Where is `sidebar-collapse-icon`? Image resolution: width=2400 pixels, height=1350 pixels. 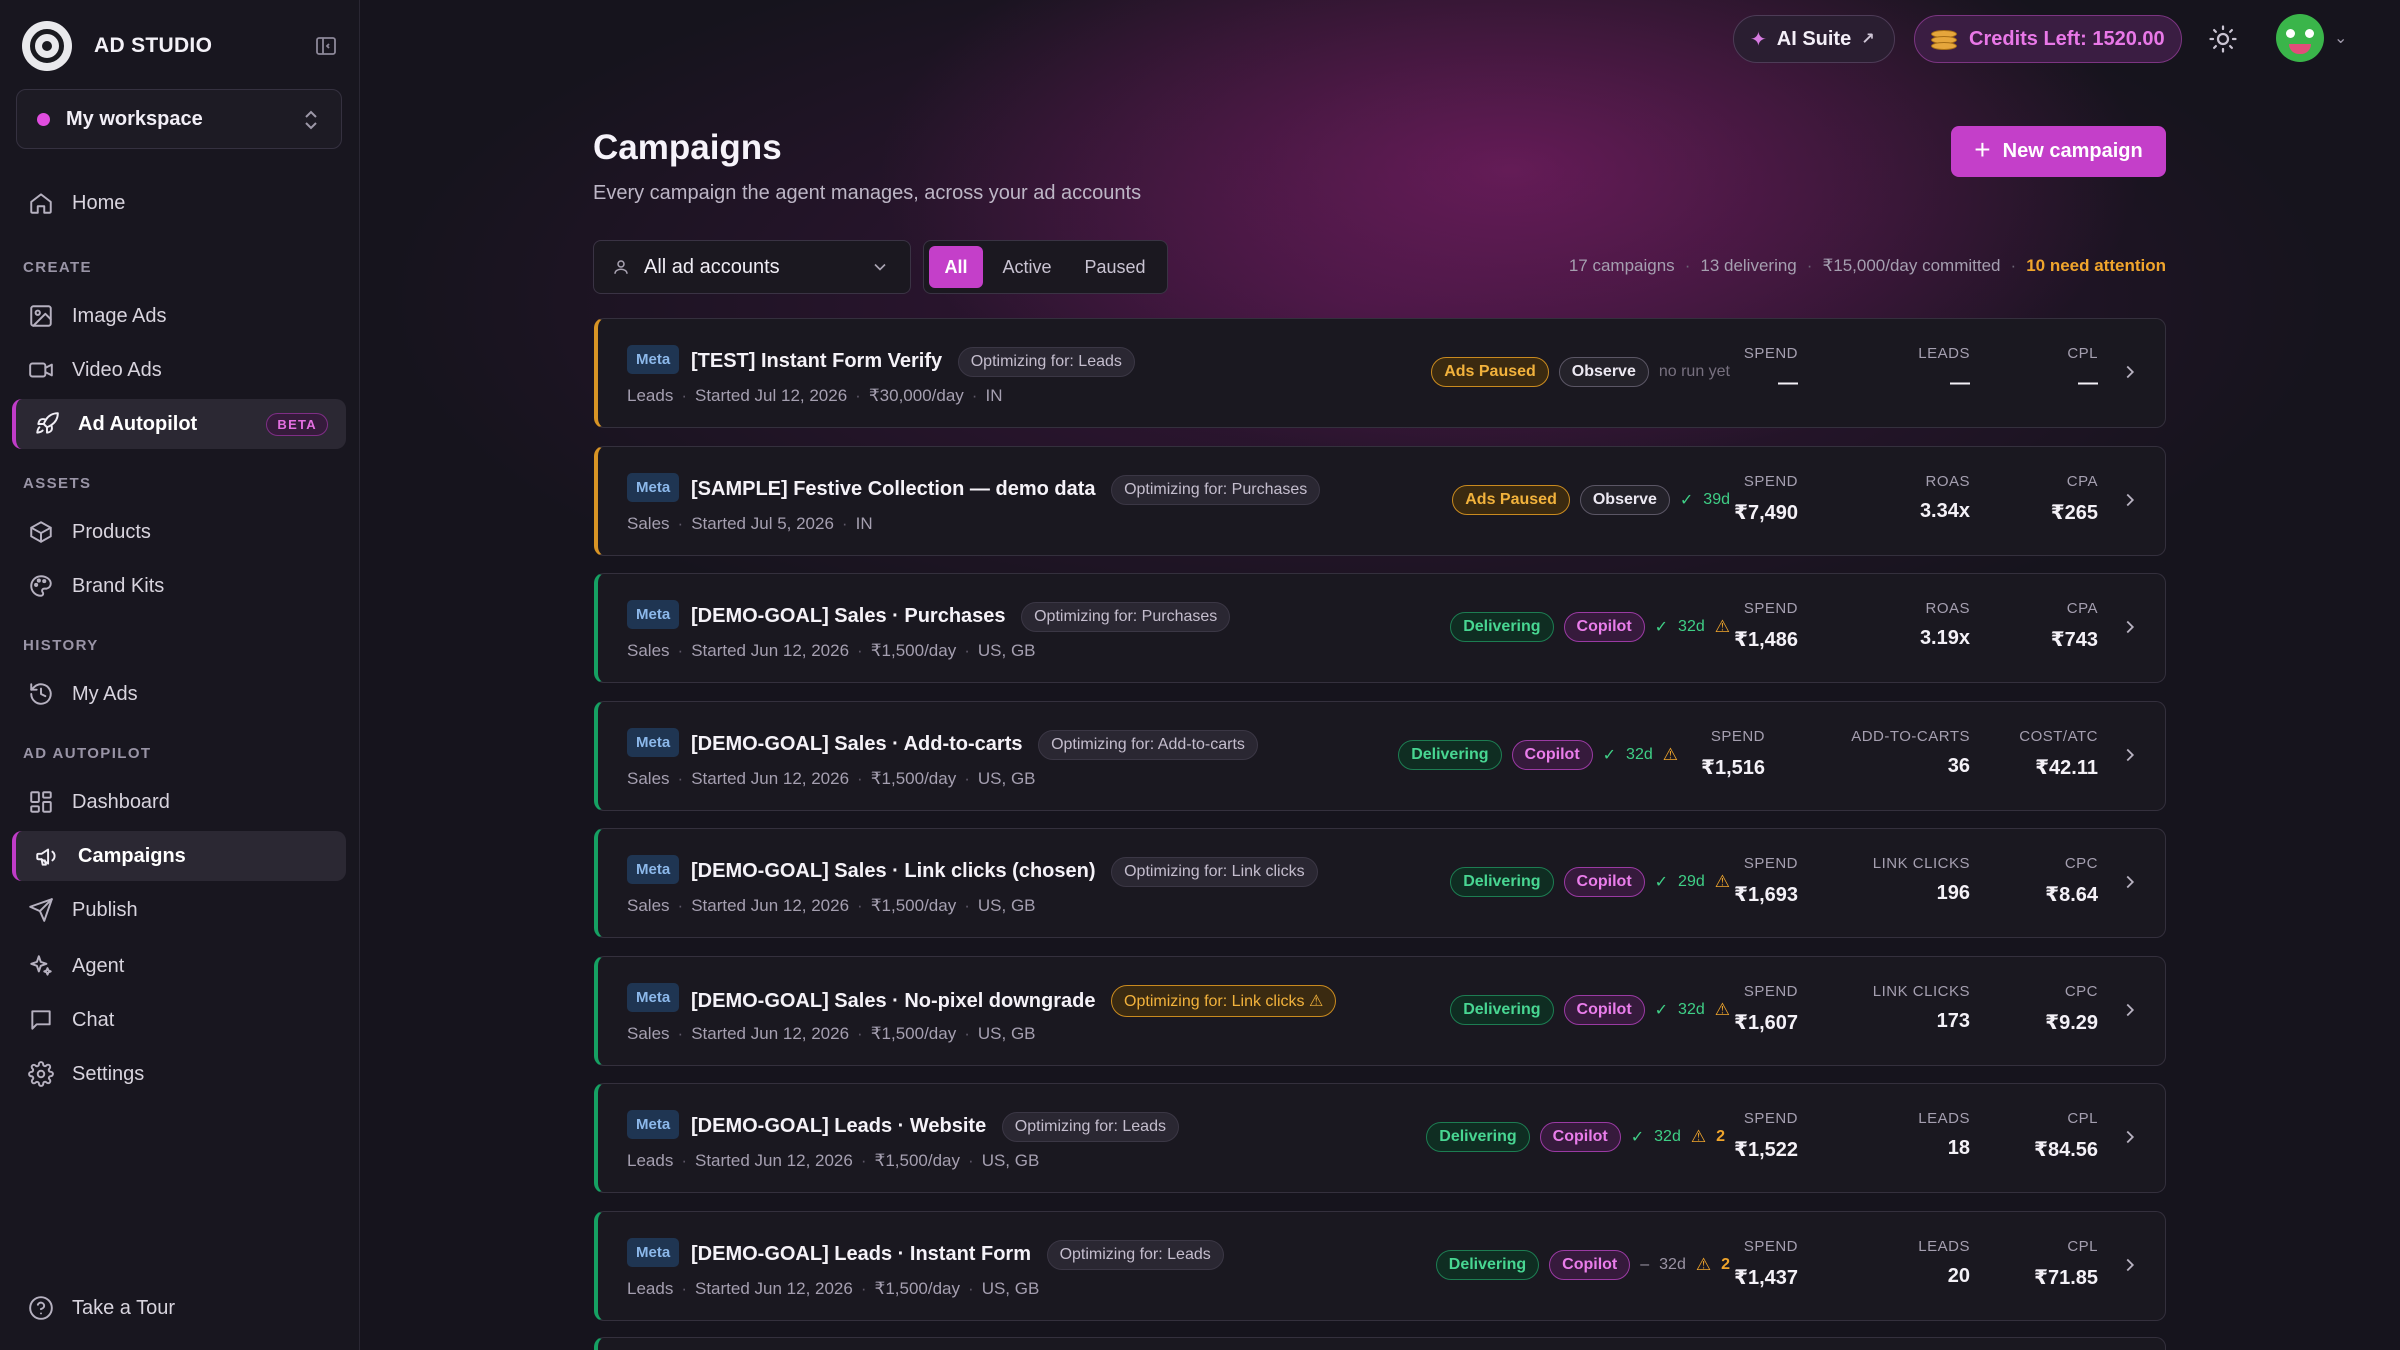 sidebar-collapse-icon is located at coordinates (326, 46).